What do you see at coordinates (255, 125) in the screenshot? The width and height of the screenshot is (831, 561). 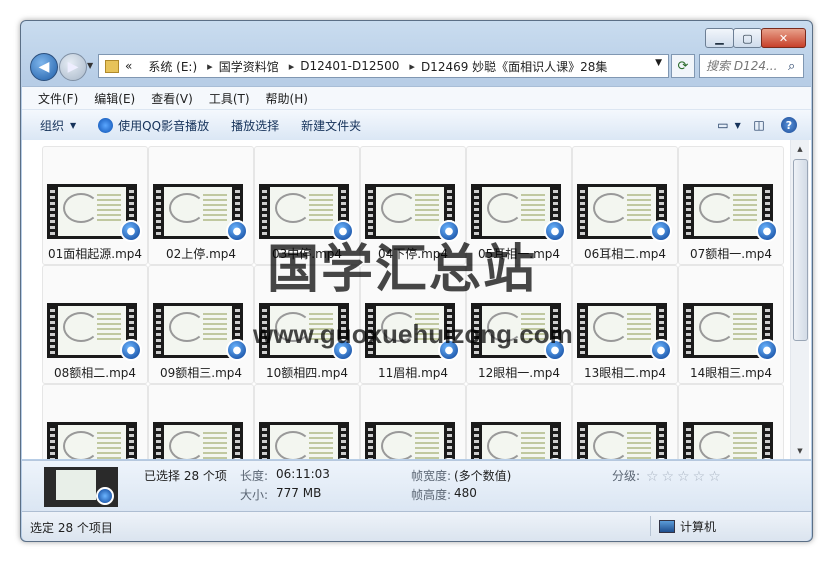 I see `play-selection-button: 播放选择` at bounding box center [255, 125].